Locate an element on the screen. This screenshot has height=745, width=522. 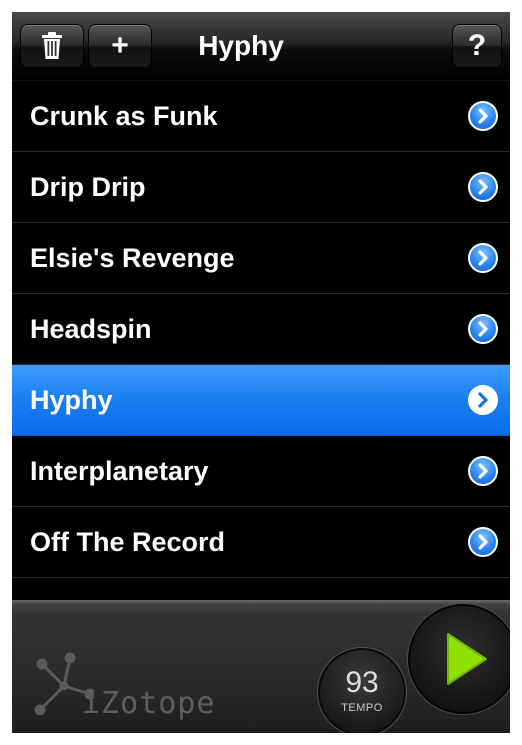
list-item-label: Crunk as Funk is located at coordinates (124, 116).